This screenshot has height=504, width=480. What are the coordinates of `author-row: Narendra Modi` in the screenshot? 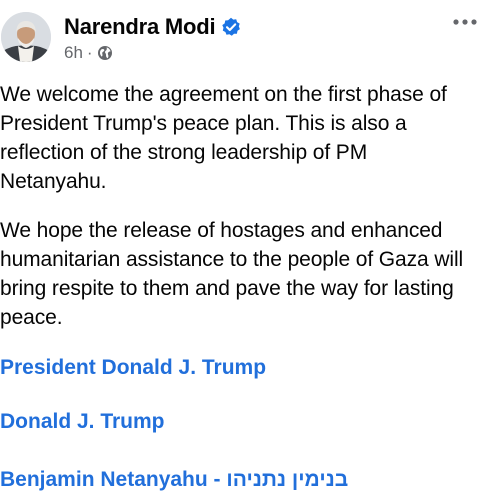 It's located at (152, 27).